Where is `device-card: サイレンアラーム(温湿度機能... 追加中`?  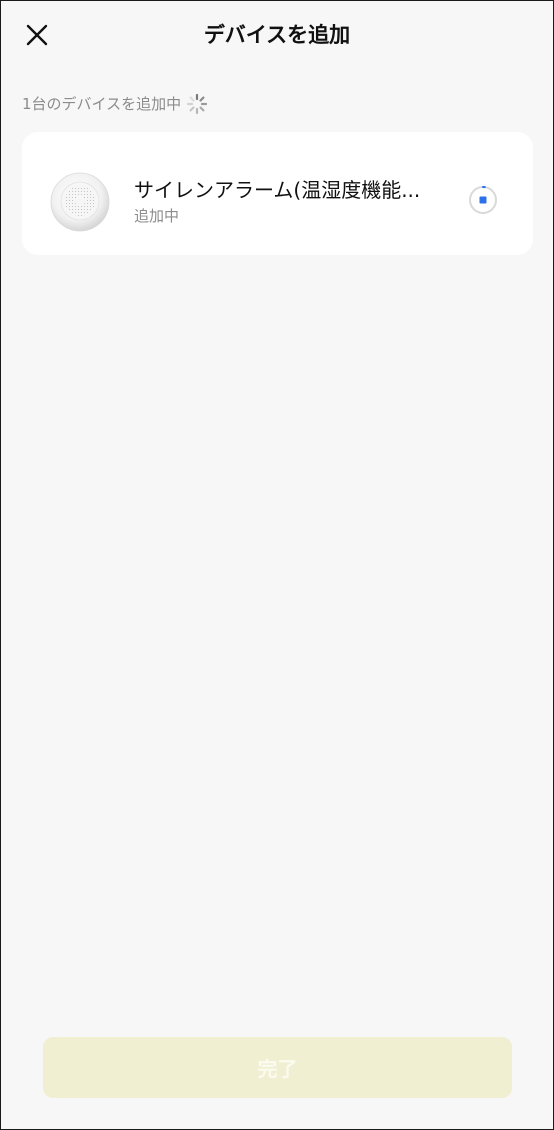
device-card: サイレンアラーム(温湿度機能... 追加中 is located at coordinates (277, 193).